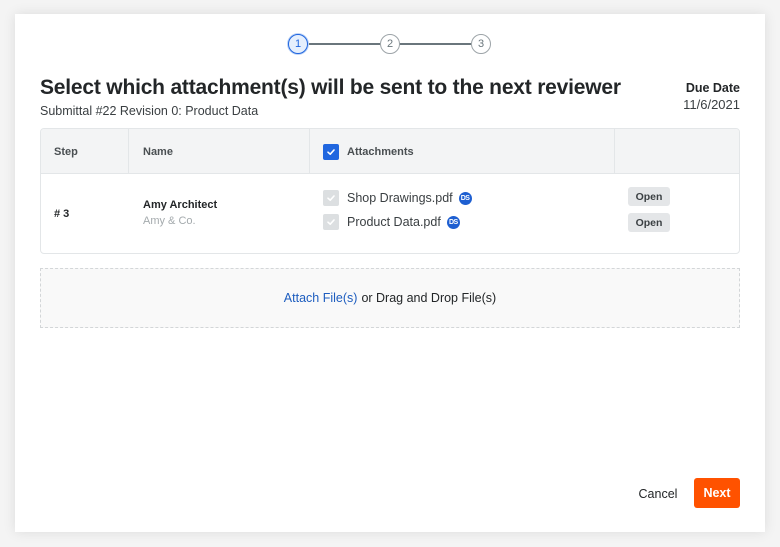  What do you see at coordinates (62, 214) in the screenshot?
I see `step-number: # 3` at bounding box center [62, 214].